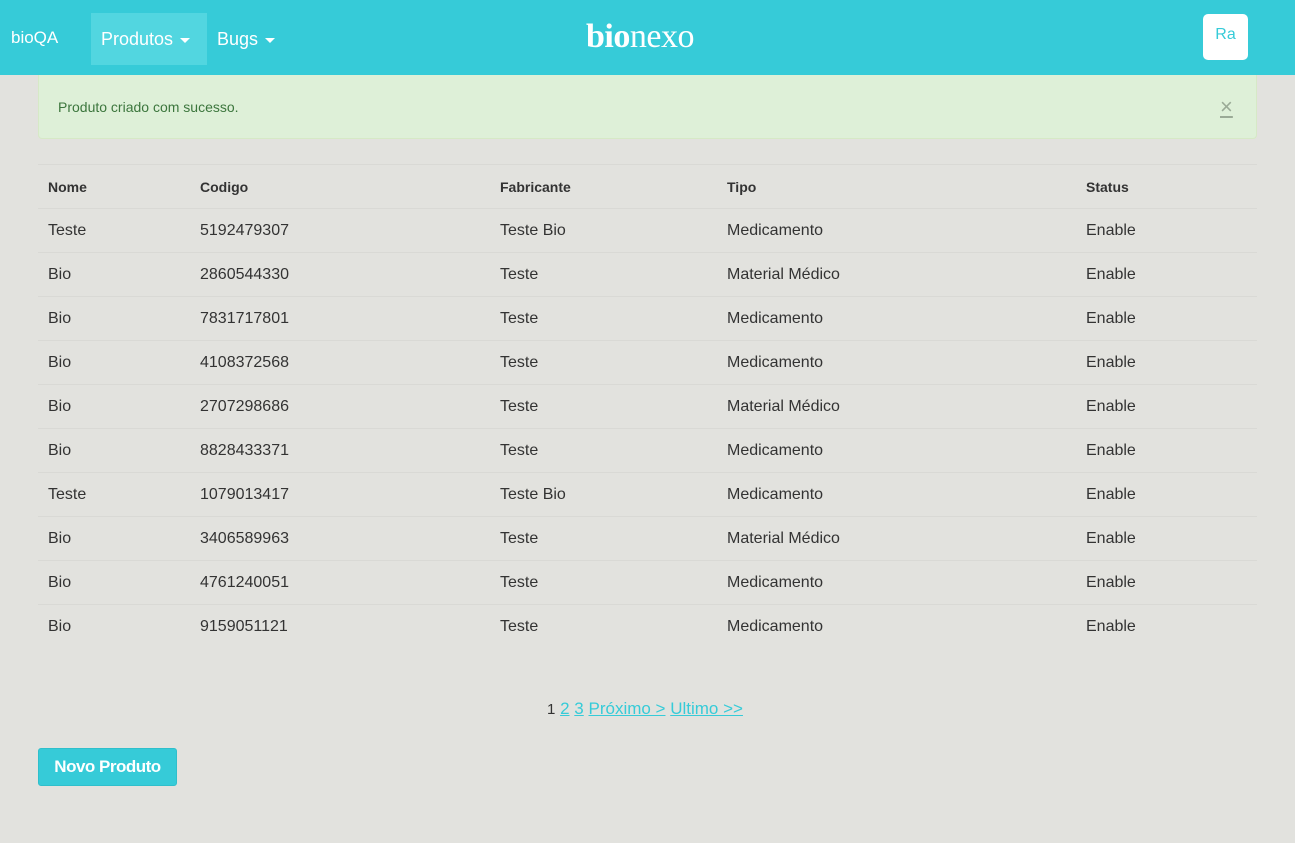  What do you see at coordinates (244, 230) in the screenshot?
I see `cell-codigo: 5192479307` at bounding box center [244, 230].